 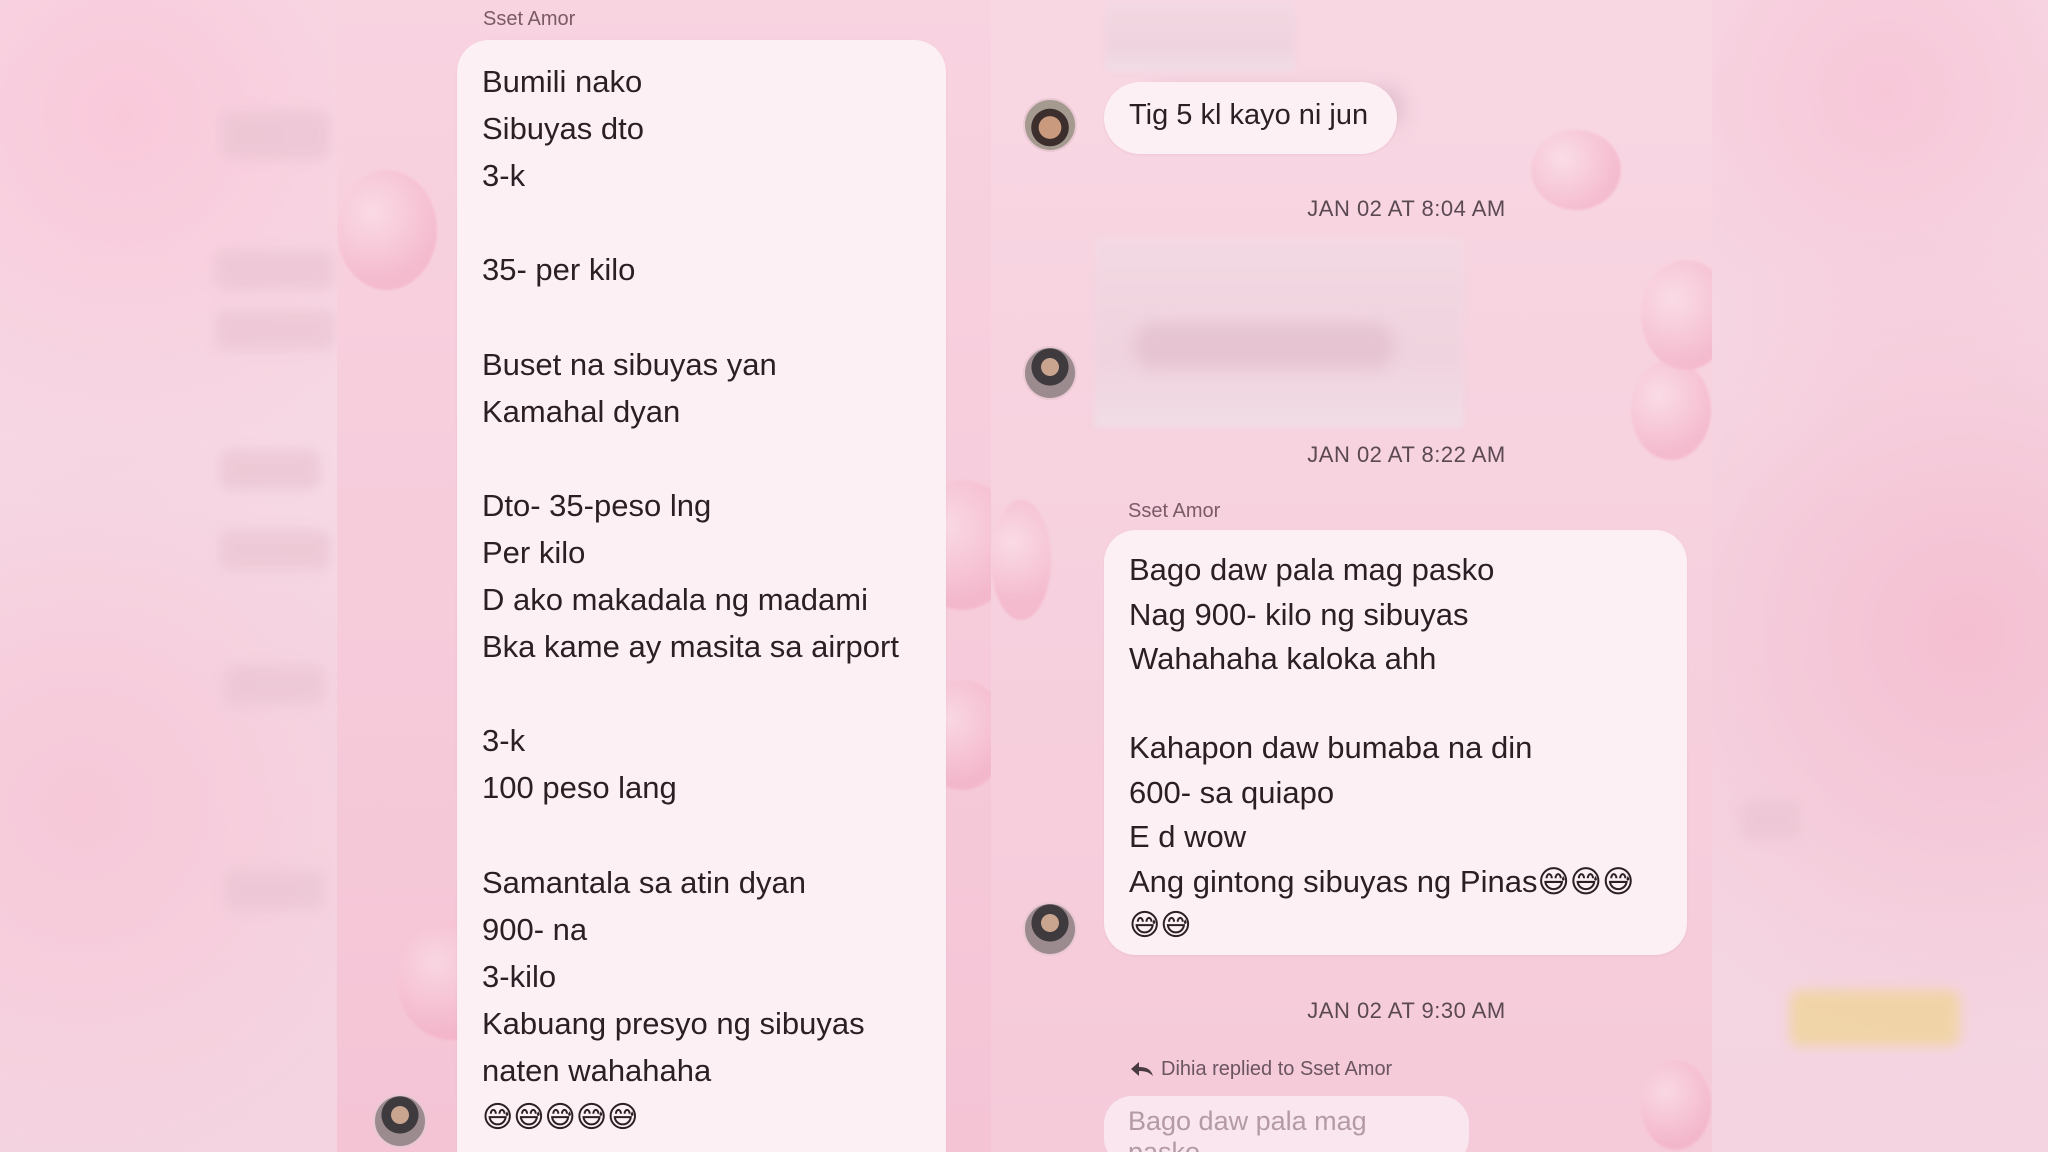 What do you see at coordinates (559, 270) in the screenshot?
I see `message-line: 35- per kilo` at bounding box center [559, 270].